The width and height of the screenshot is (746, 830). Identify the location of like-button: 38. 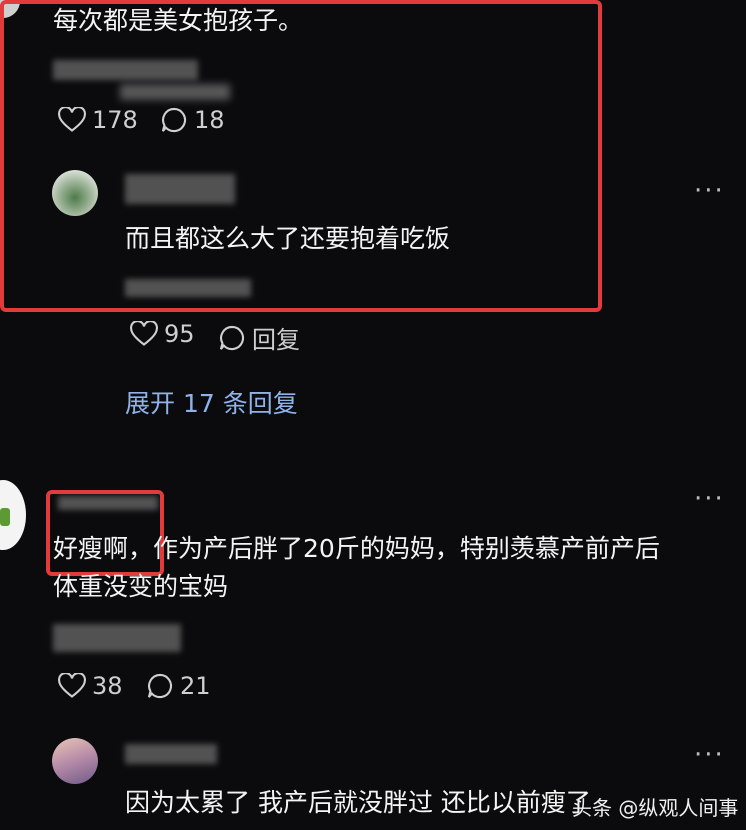
(90, 686).